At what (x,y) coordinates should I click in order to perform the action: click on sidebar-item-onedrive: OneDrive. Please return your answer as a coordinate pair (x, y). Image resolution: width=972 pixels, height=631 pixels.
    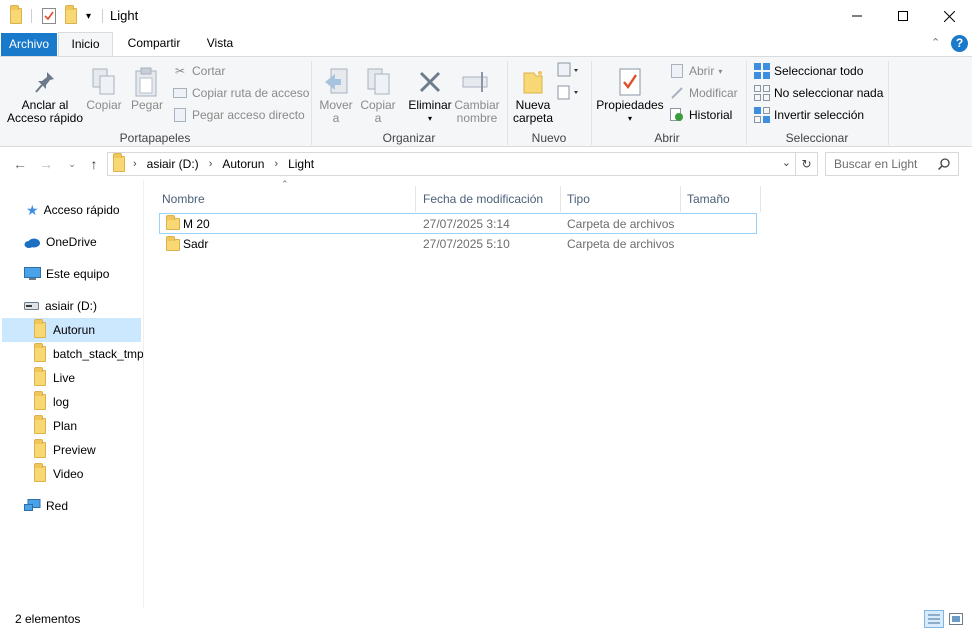
    Looking at the image, I should click on (71, 242).